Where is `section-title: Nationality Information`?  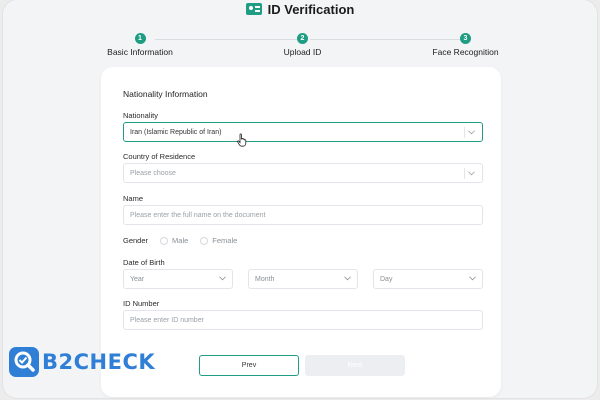
section-title: Nationality Information is located at coordinates (165, 94).